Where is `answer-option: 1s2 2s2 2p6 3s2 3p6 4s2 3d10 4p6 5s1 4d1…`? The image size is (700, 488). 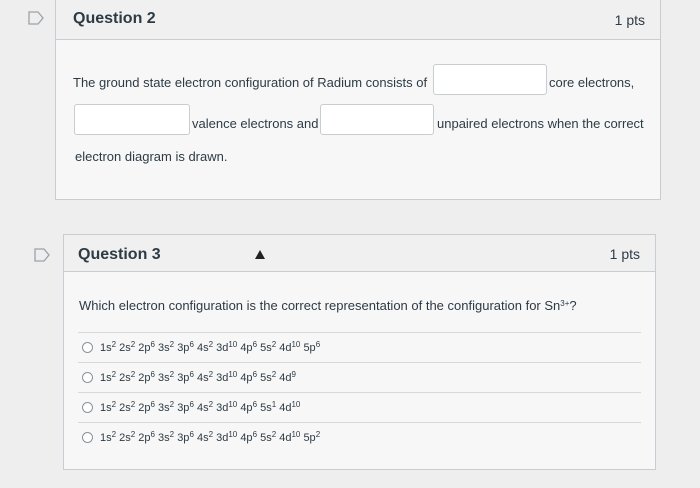 answer-option: 1s2 2s2 2p6 3s2 3p6 4s2 3d10 4p6 5s1 4d1… is located at coordinates (359, 407).